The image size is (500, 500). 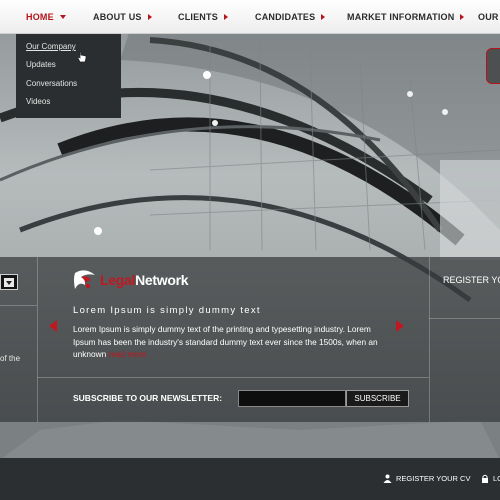 What do you see at coordinates (68, 76) in the screenshot?
I see `home-dropdown-menu: Our Company Updates Conversations Videos` at bounding box center [68, 76].